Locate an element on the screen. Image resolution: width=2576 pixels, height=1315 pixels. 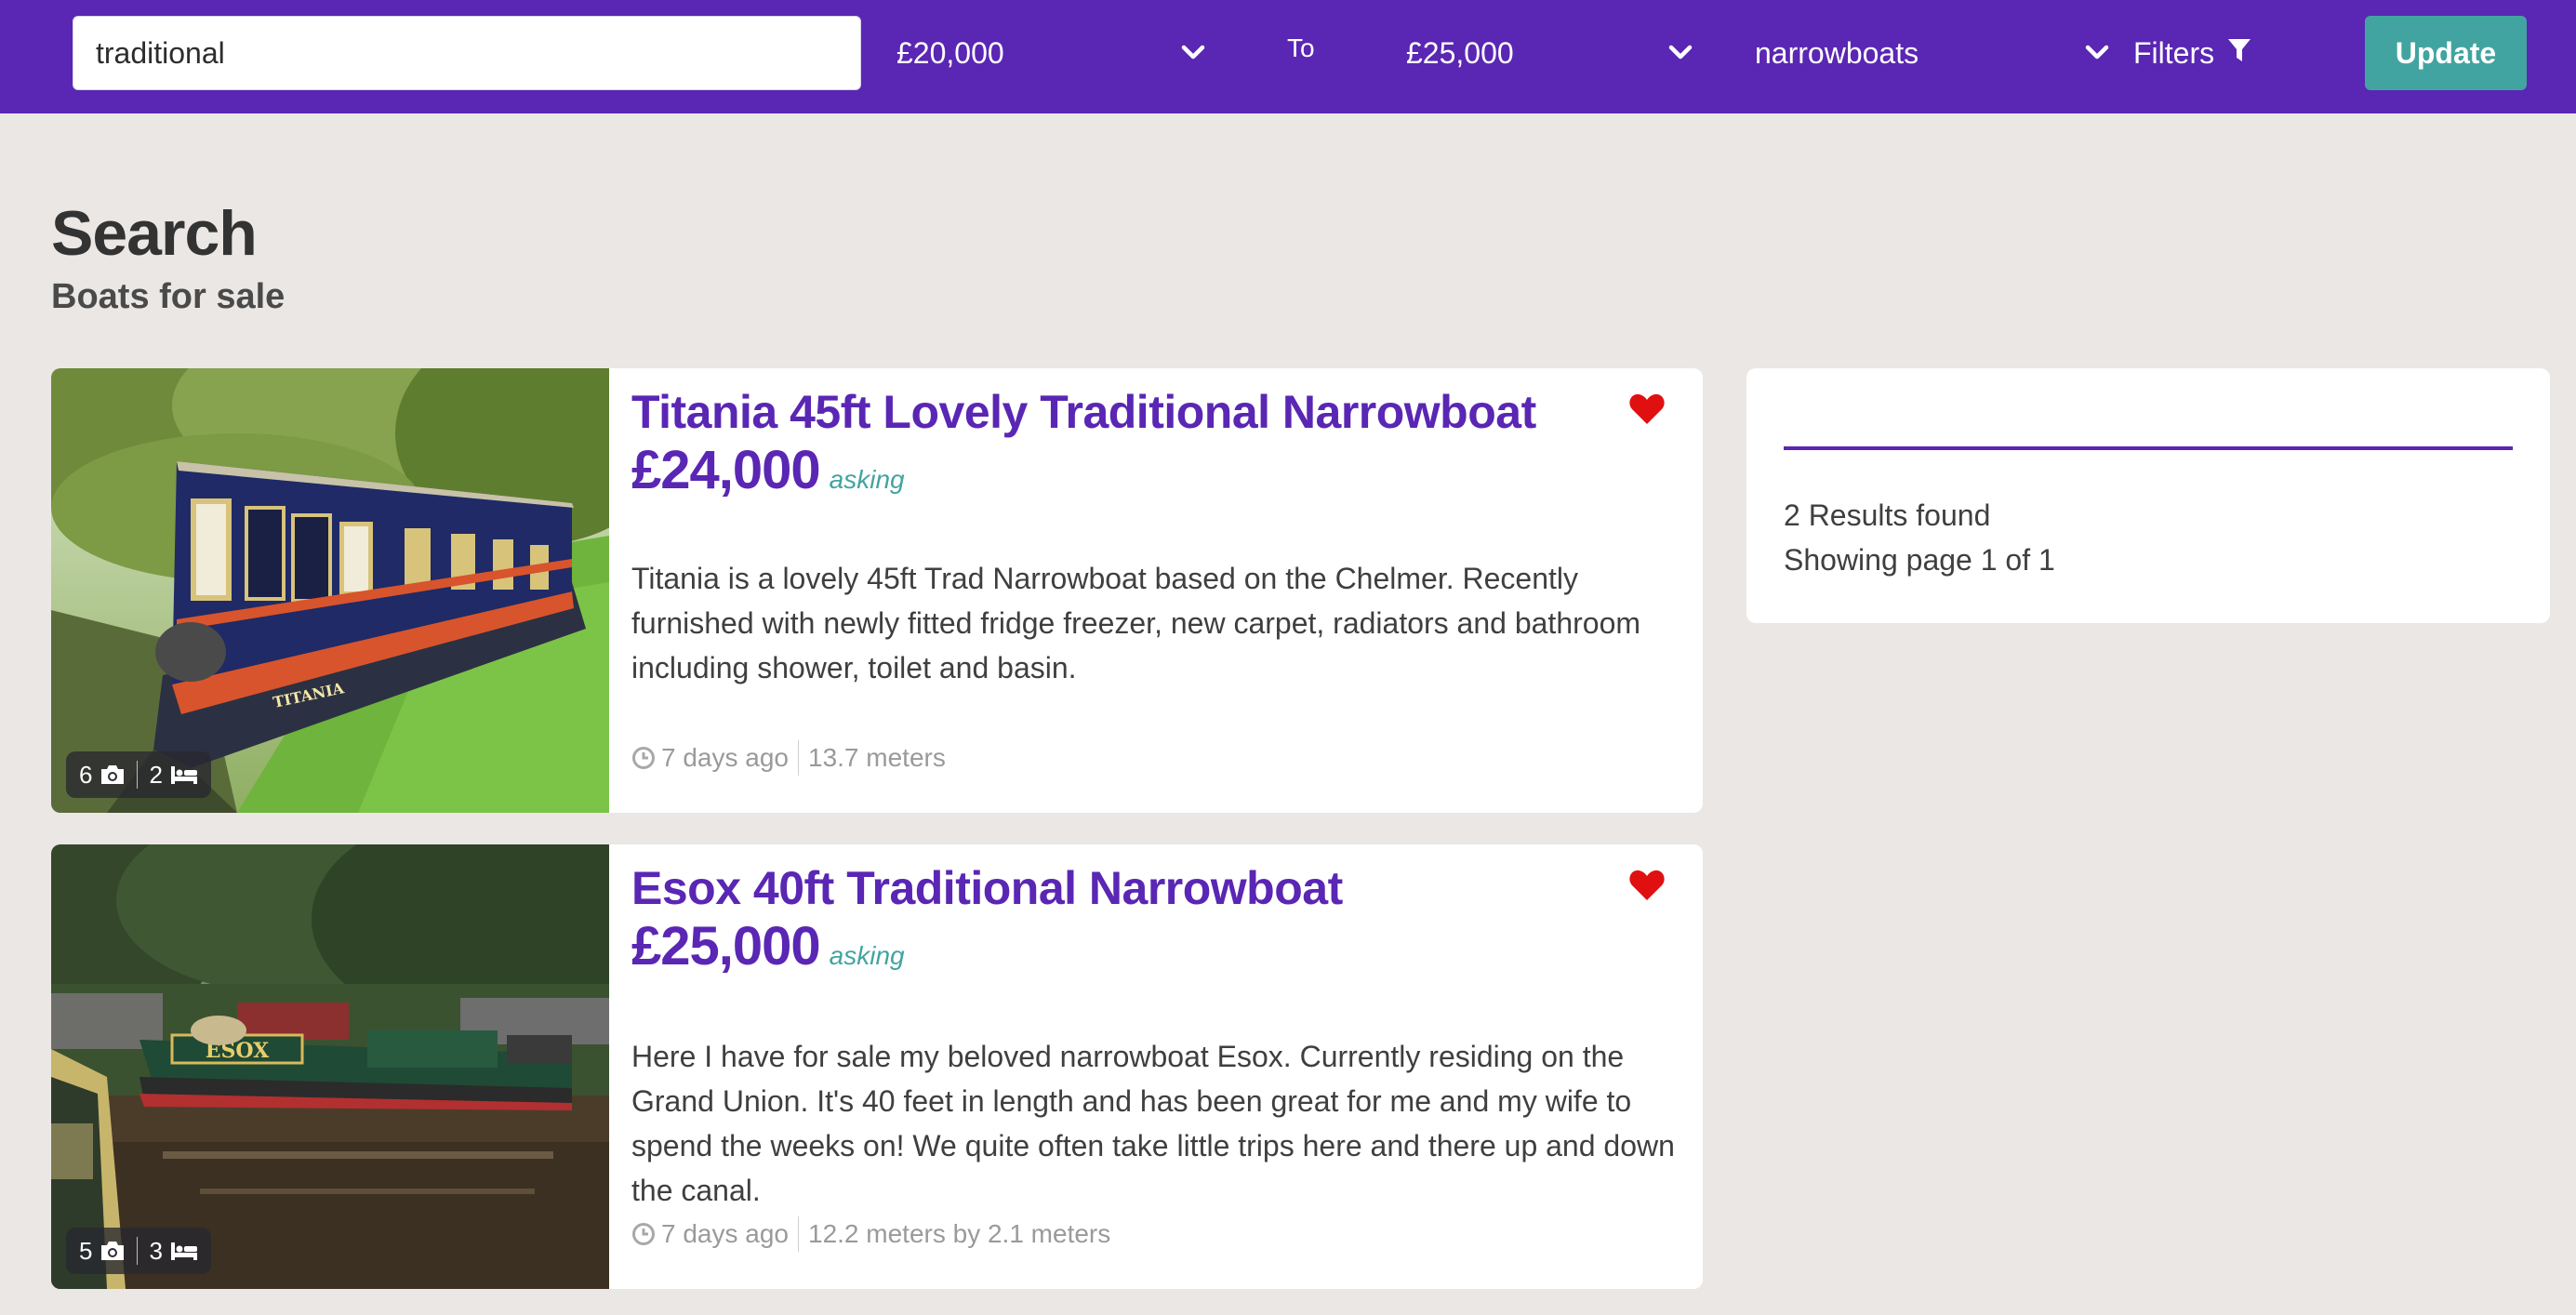
listing-meta: 7 days ago 13.7 meters is located at coordinates (788, 758).